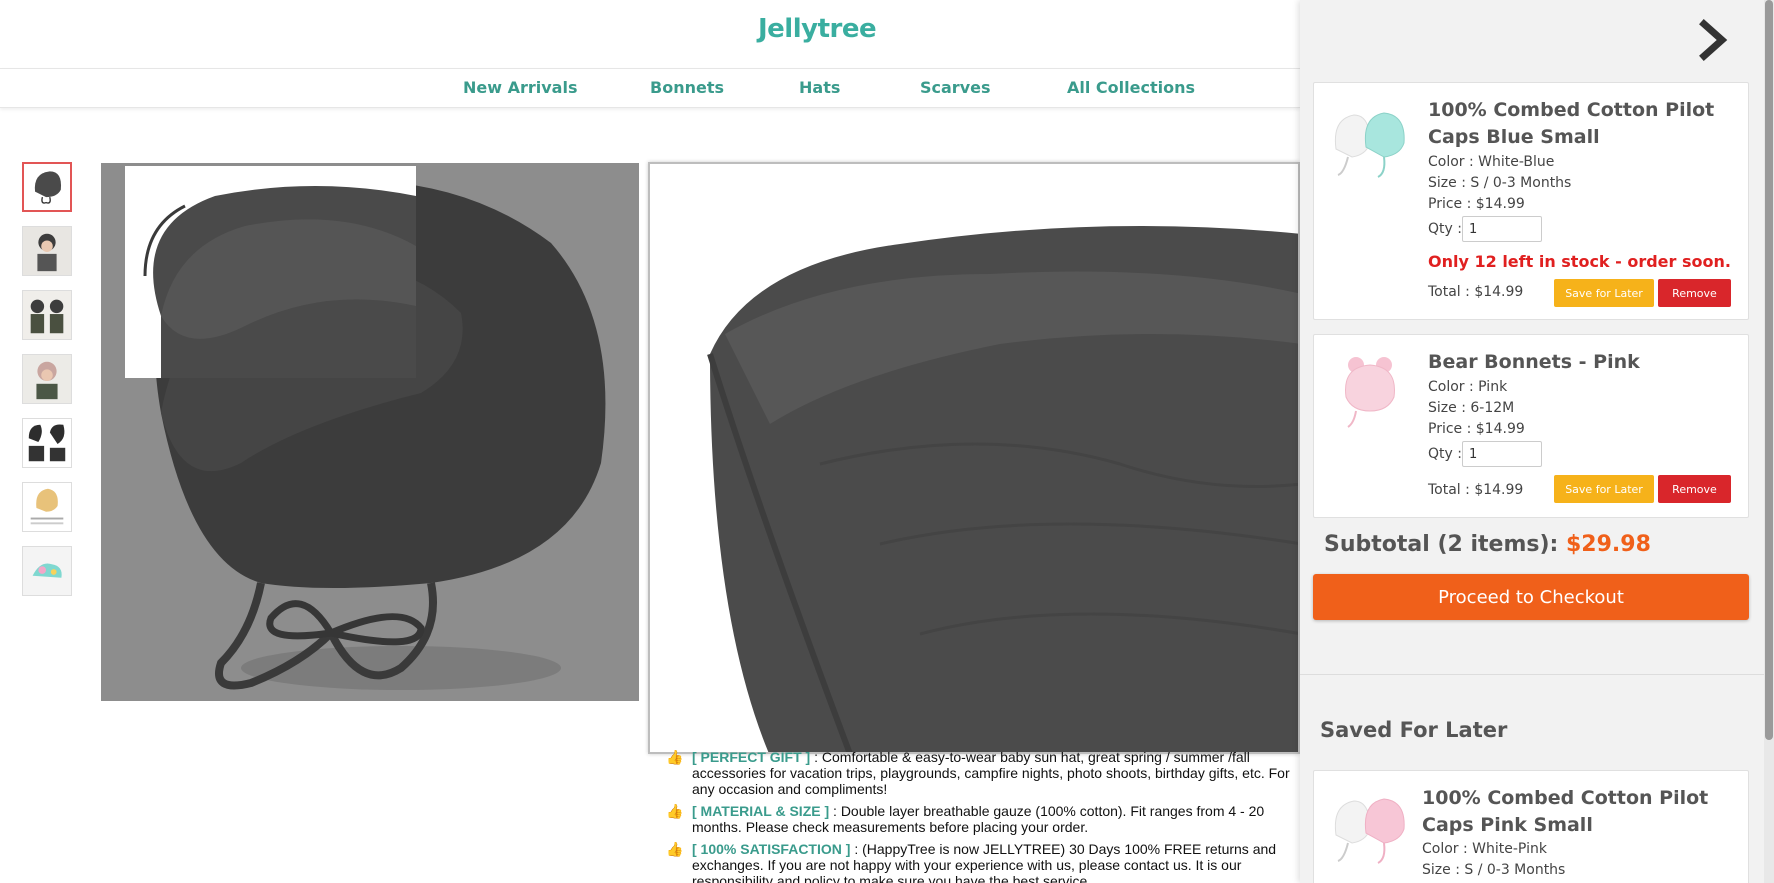 Image resolution: width=1774 pixels, height=883 pixels. I want to click on nav-all-collections: All Collections, so click(1131, 87).